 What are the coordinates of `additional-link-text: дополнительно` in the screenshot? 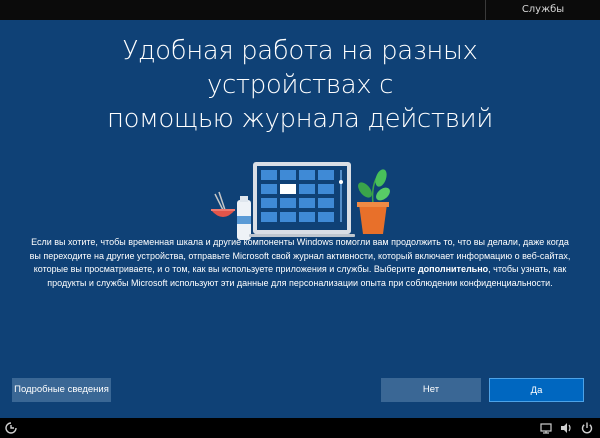 It's located at (453, 269).